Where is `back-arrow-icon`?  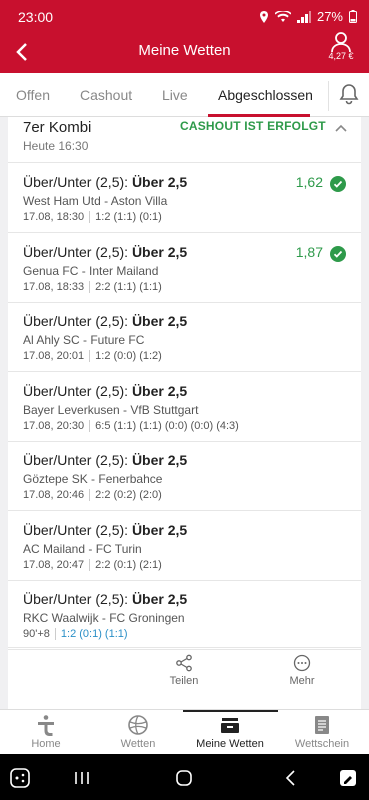 back-arrow-icon is located at coordinates (290, 778).